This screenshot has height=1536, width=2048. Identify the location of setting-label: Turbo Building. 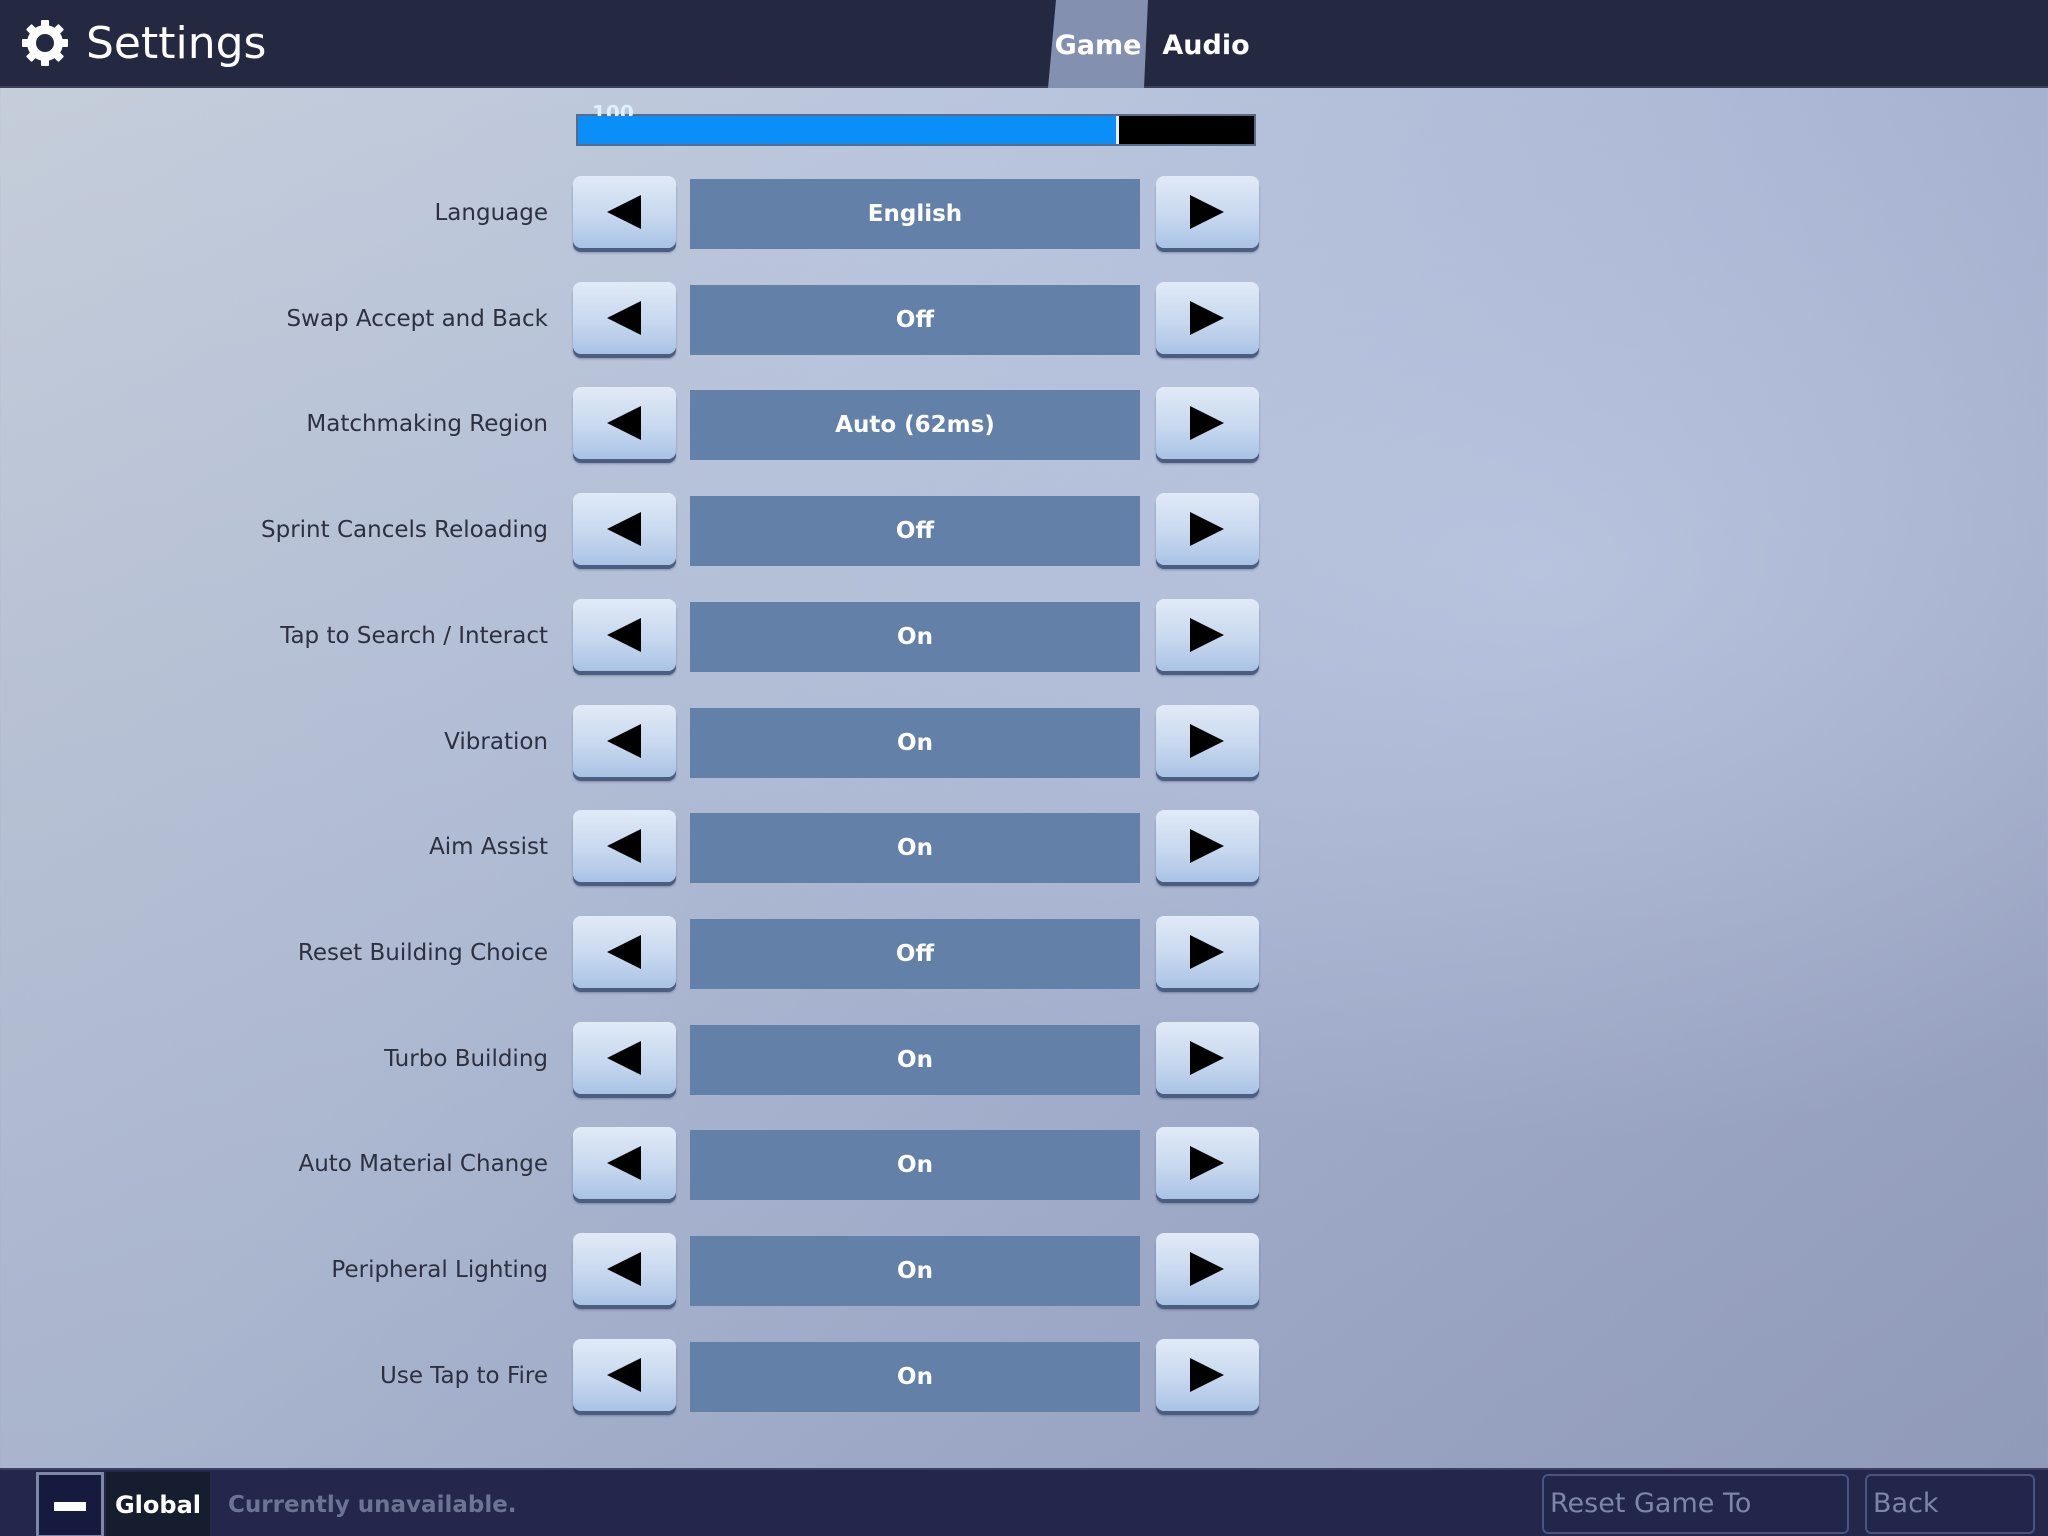
(466, 1059).